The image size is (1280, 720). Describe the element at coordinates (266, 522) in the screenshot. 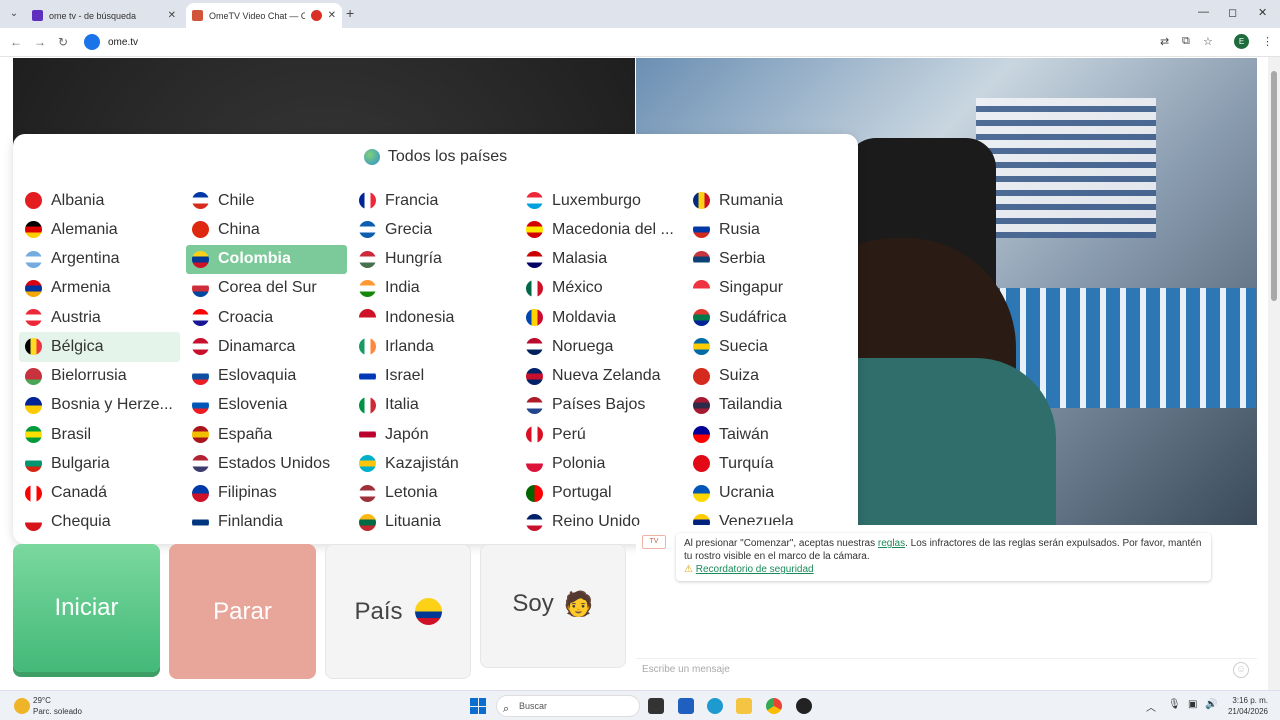

I see `country-option: Finlandia` at that location.